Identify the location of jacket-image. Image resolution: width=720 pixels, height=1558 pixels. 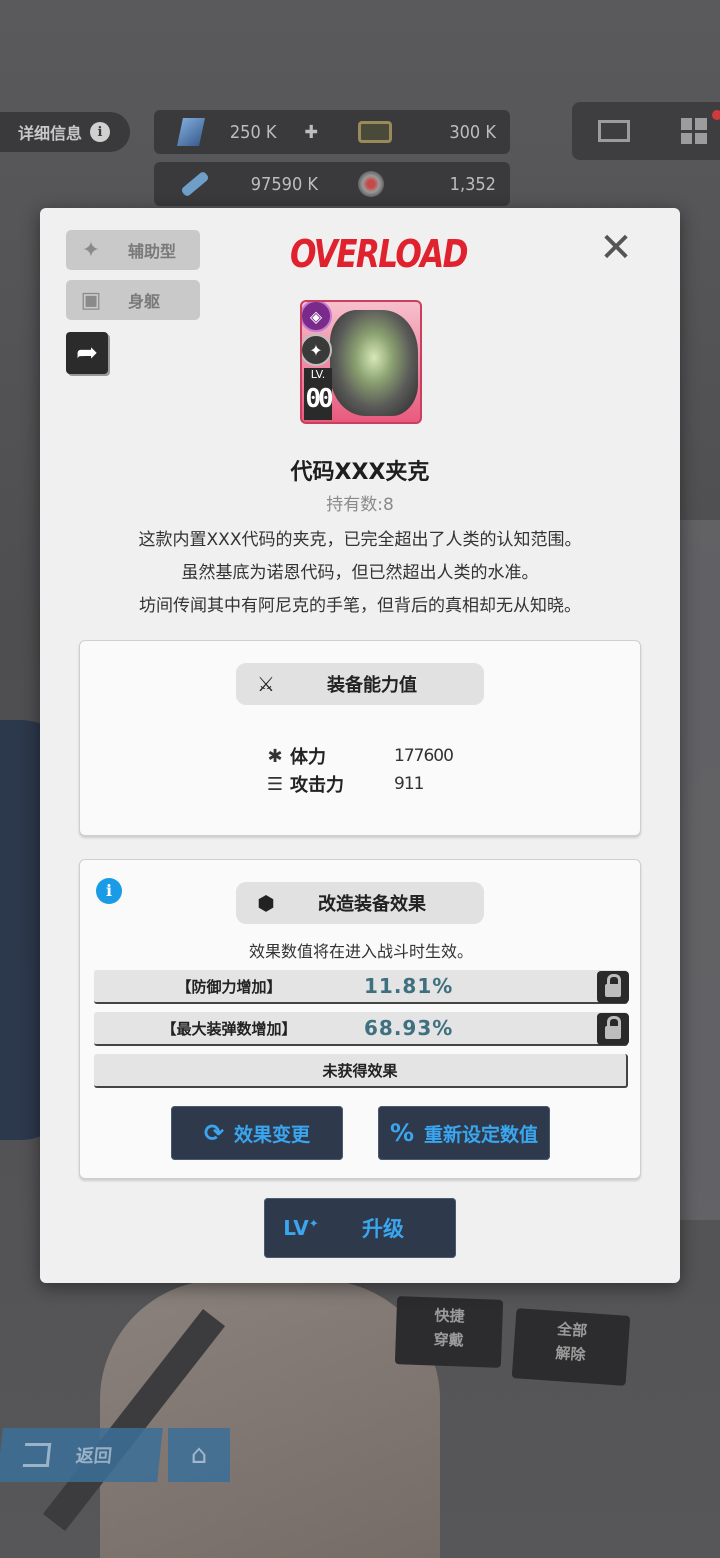
(374, 363).